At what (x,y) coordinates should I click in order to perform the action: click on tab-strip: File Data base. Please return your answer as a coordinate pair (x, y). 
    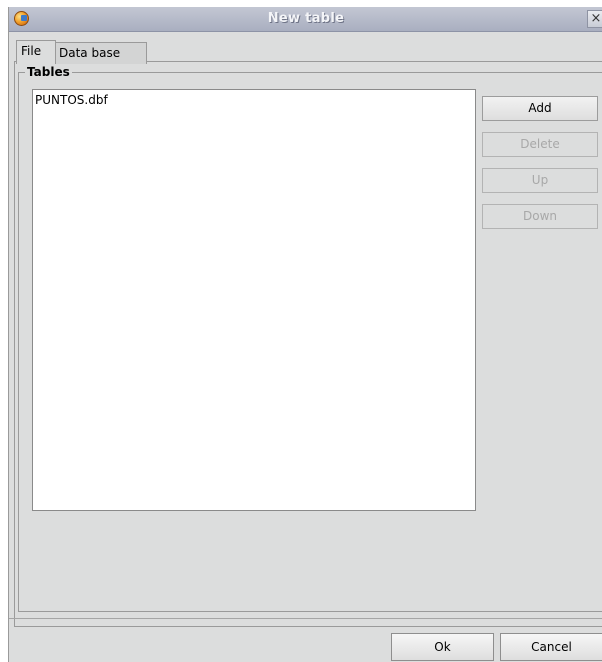
    Looking at the image, I should click on (305, 48).